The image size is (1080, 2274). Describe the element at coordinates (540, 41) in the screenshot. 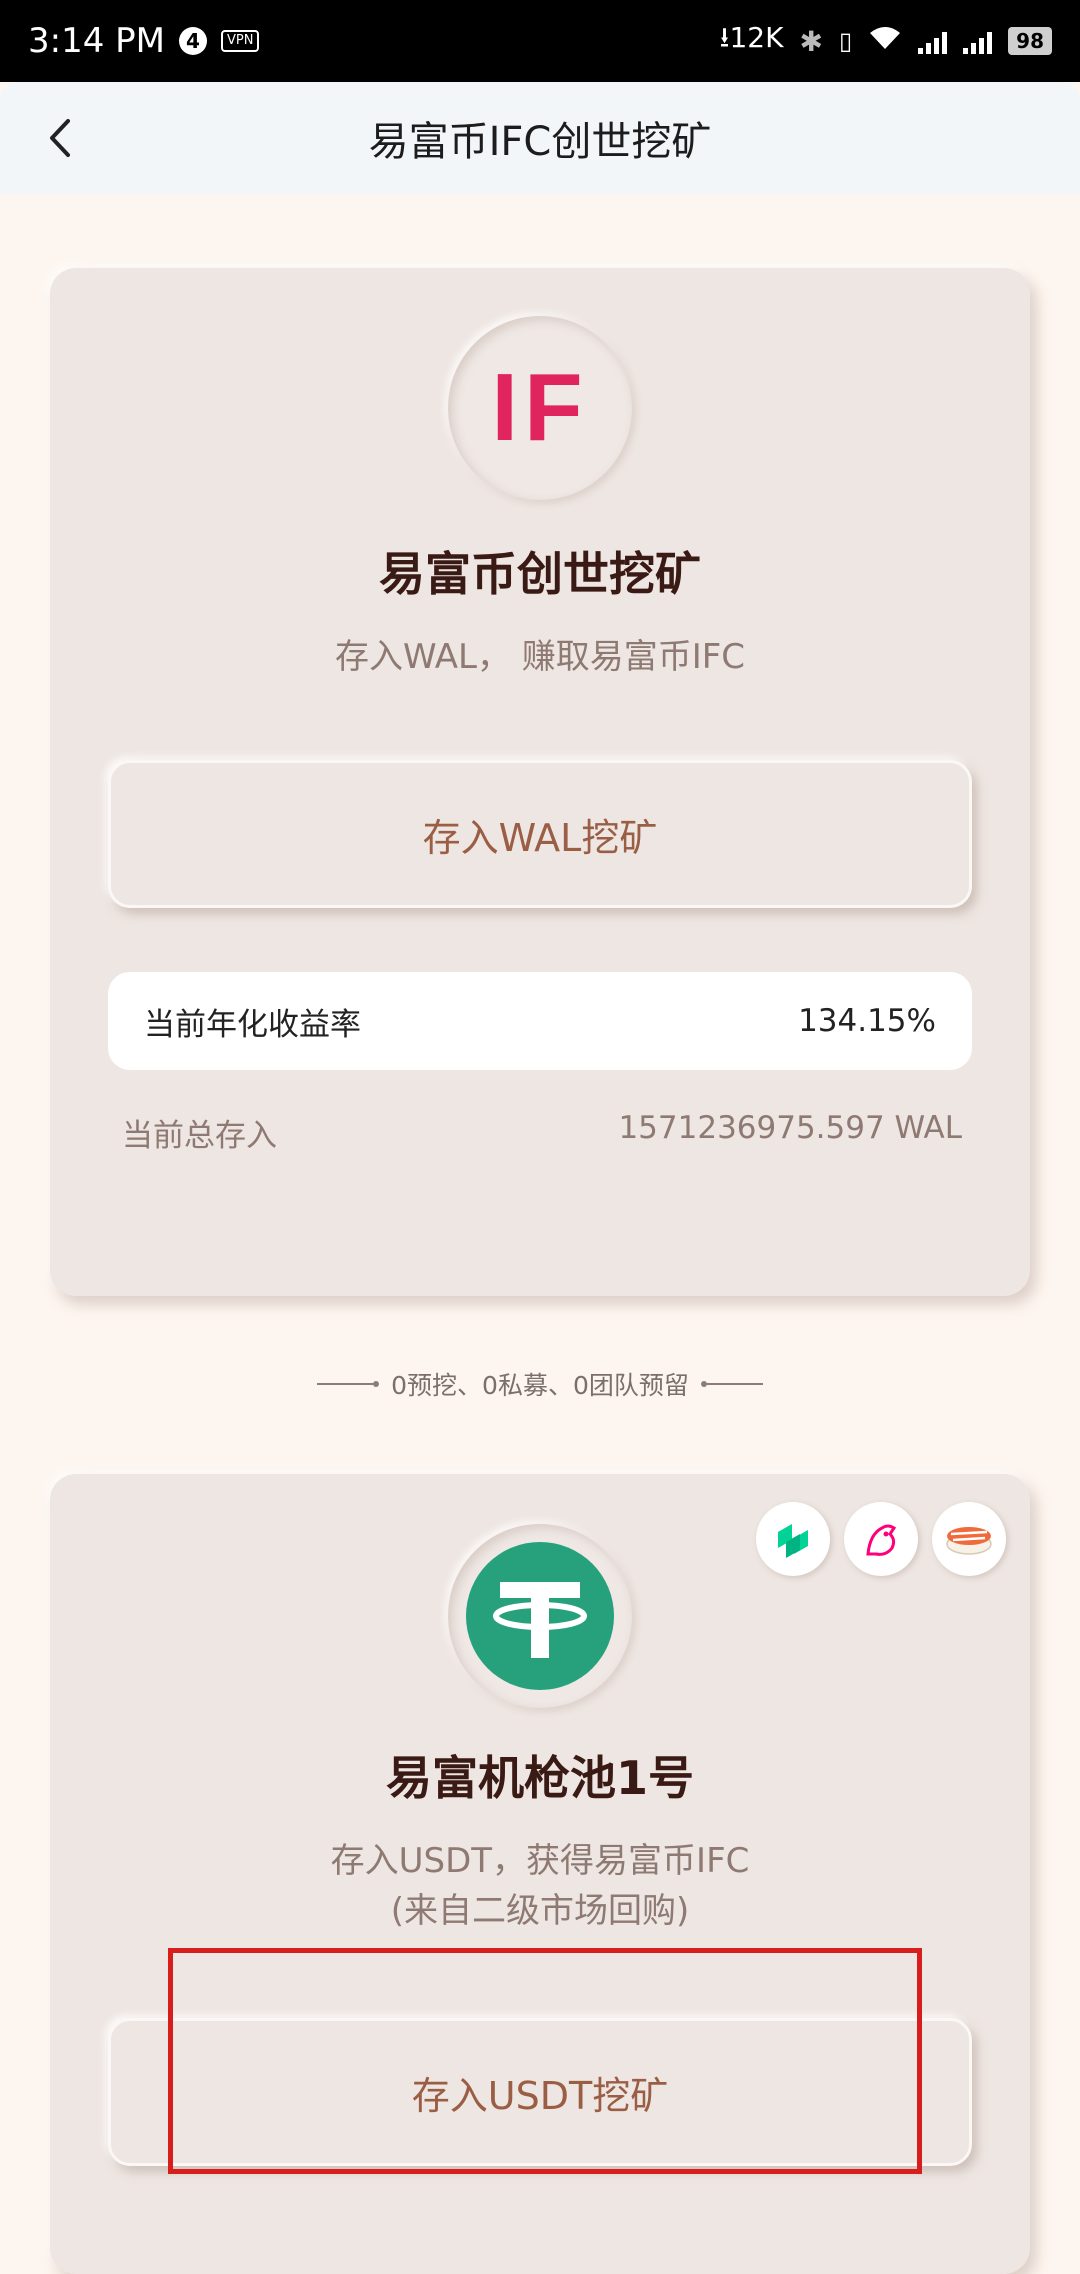

I see `status-bar: 3:14 PM 4 VPN ⭳12K ✱ ▯ 98` at that location.